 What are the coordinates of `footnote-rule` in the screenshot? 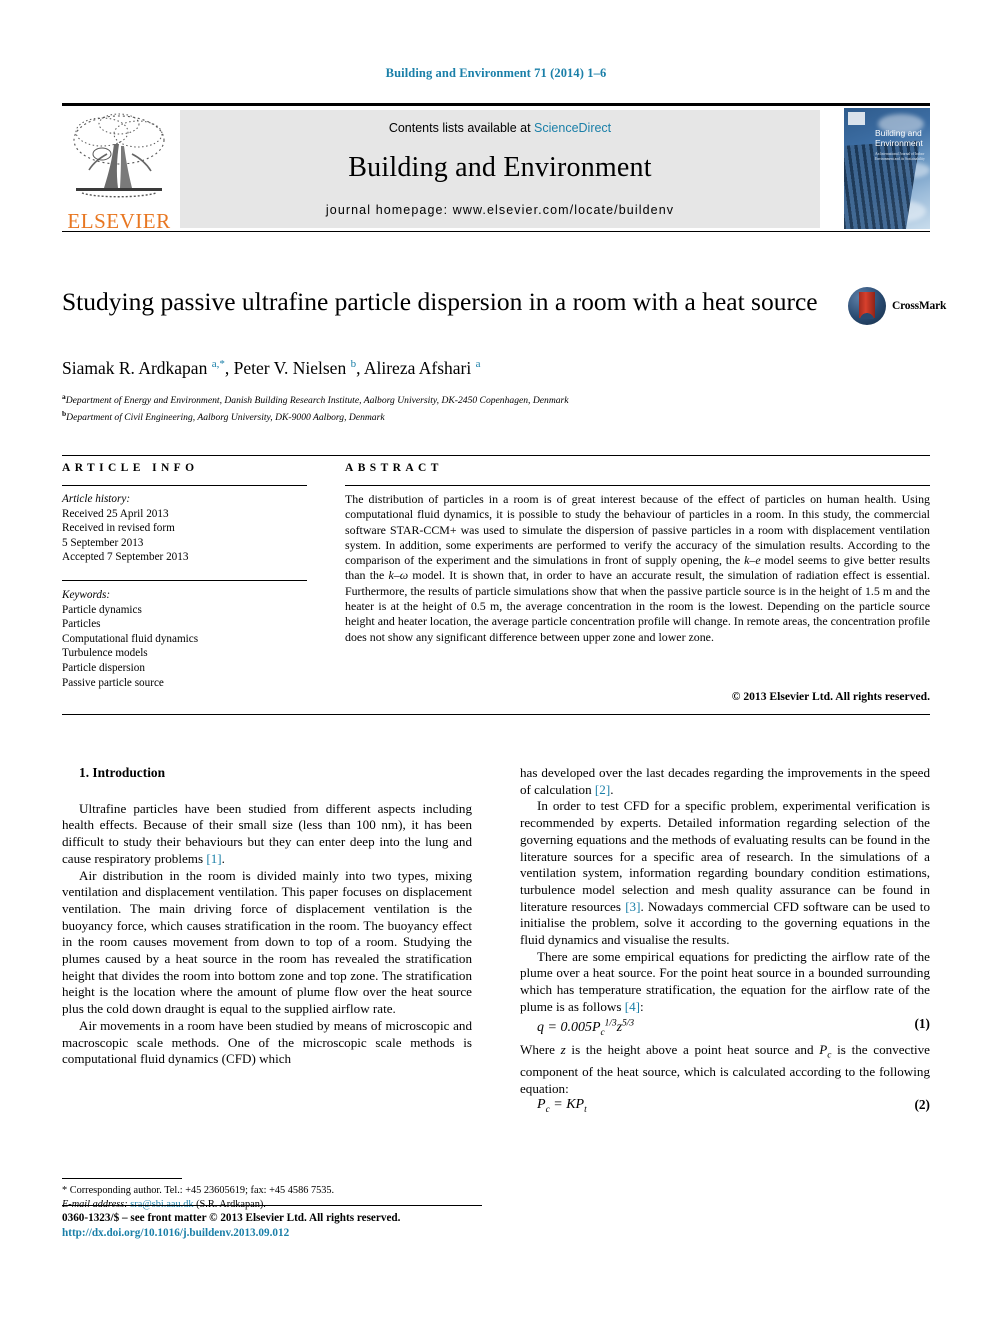 It's located at (122, 1178).